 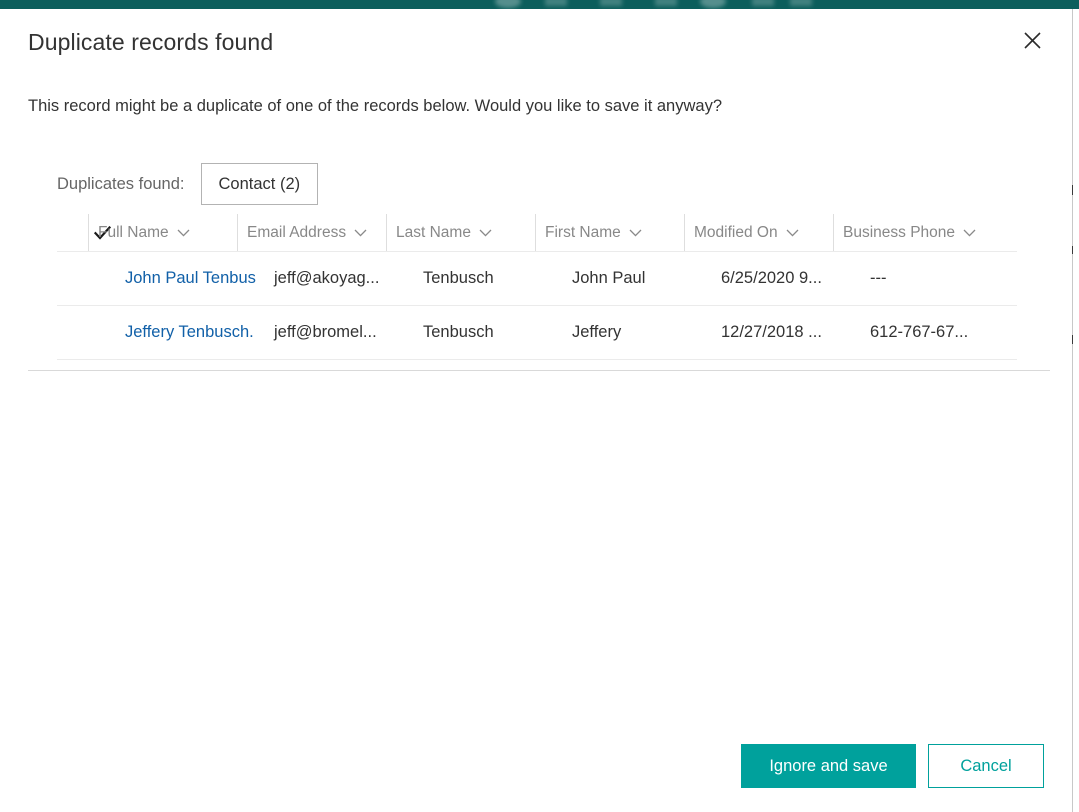 What do you see at coordinates (828, 766) in the screenshot?
I see `ignore-and-save-button: Ignore and save` at bounding box center [828, 766].